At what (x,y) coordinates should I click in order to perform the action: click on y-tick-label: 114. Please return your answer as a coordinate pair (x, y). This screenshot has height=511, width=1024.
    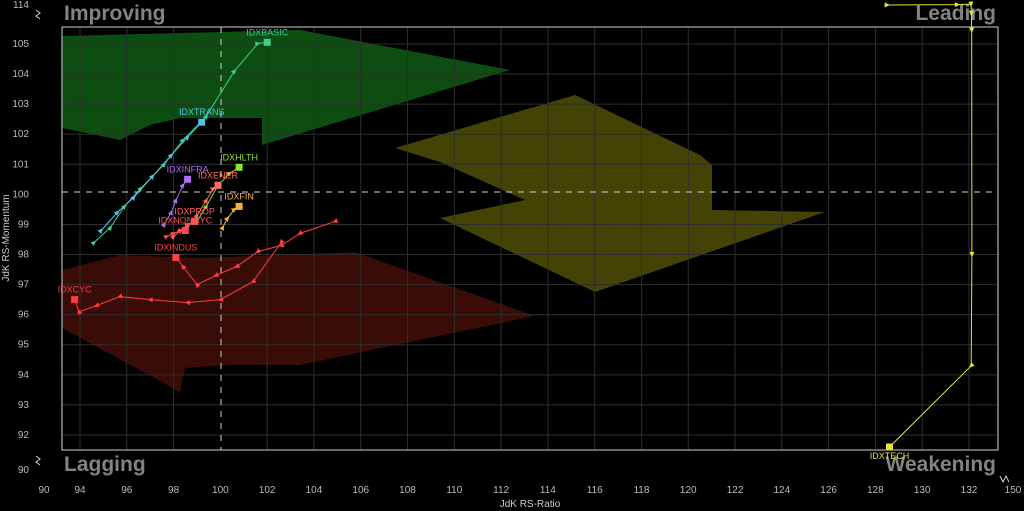
    Looking at the image, I should click on (21, 5).